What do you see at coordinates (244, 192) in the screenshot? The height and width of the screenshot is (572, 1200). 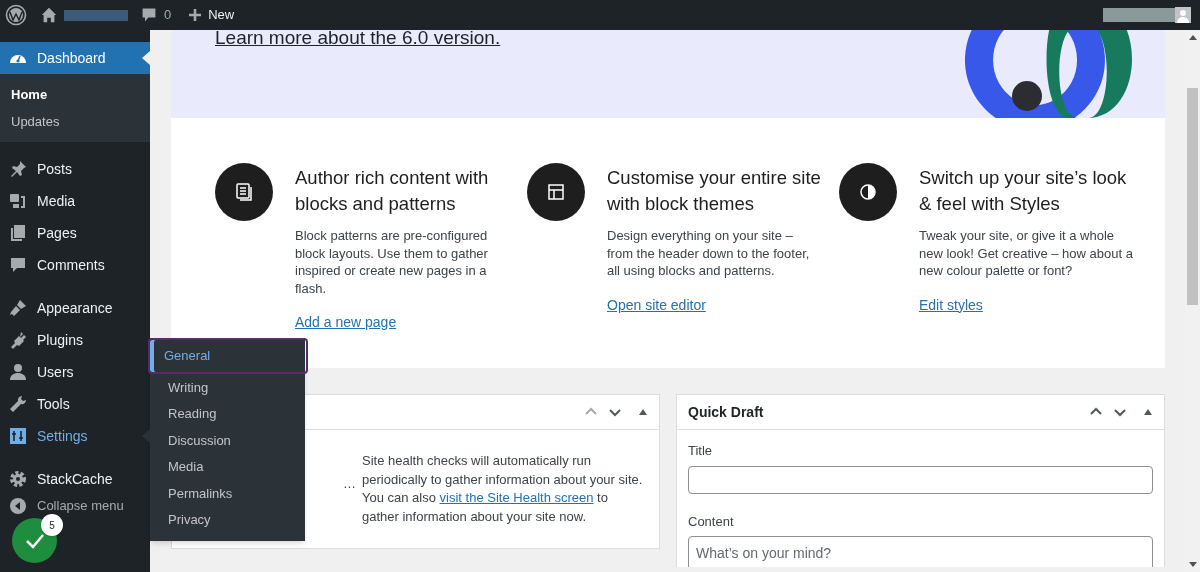 I see `document-icon` at bounding box center [244, 192].